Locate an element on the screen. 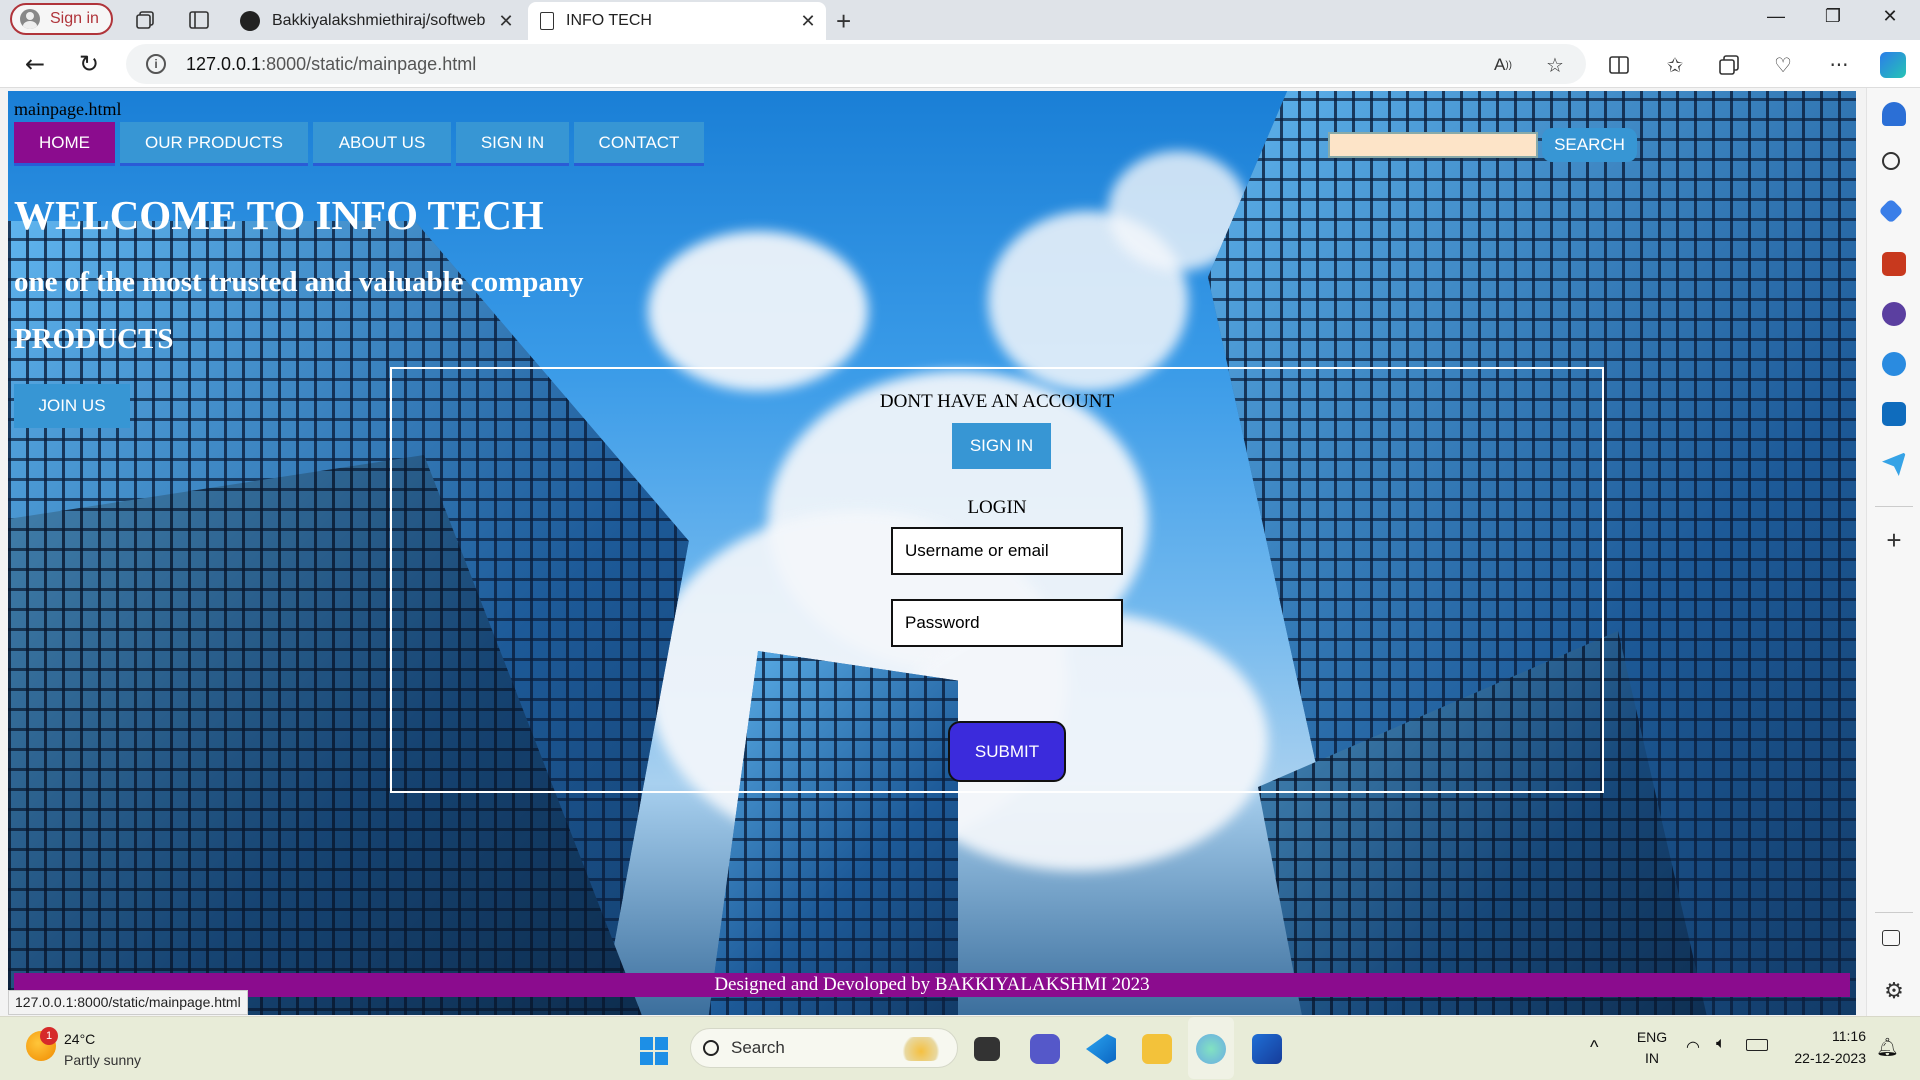 The image size is (1920, 1080). github-icon is located at coordinates (250, 21).